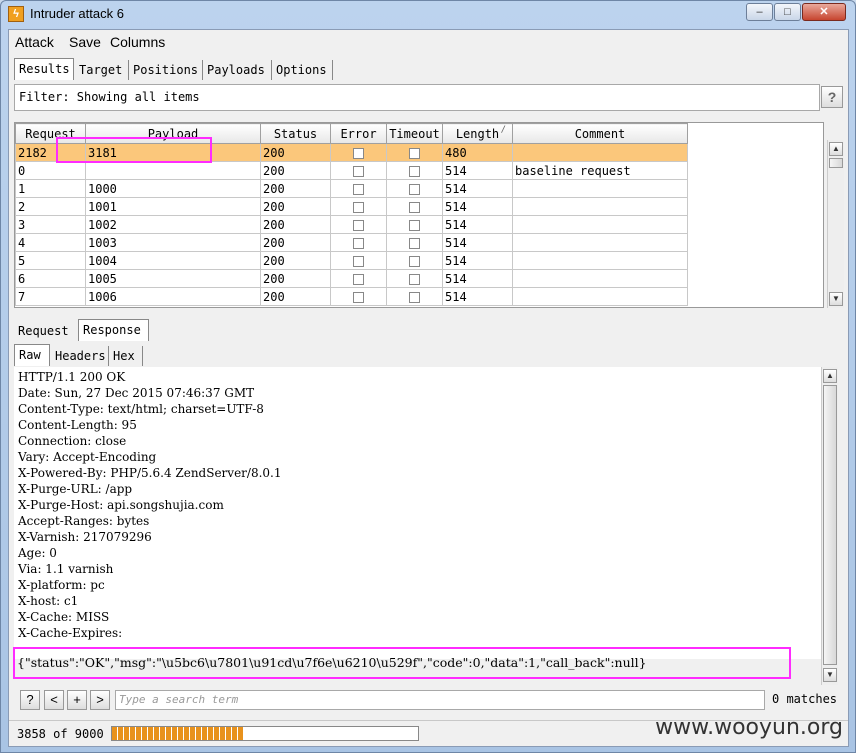 Image resolution: width=856 pixels, height=753 pixels. I want to click on table-row: 3 1002 200 514, so click(351, 224).